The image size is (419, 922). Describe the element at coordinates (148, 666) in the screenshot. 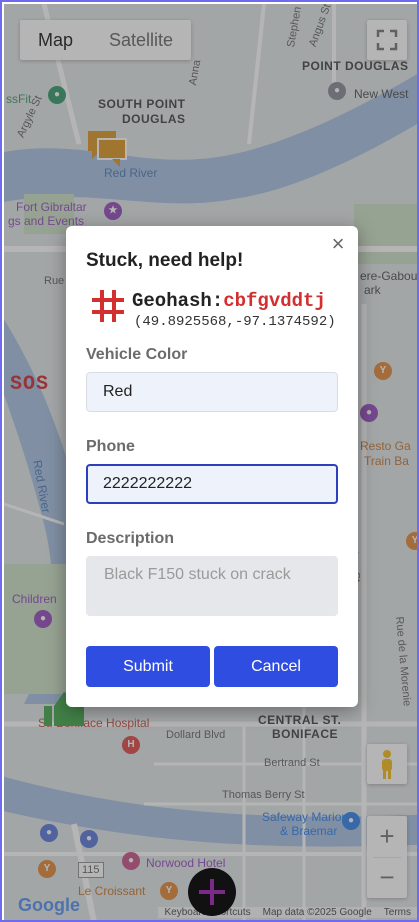

I see `submit-button: Submit` at that location.